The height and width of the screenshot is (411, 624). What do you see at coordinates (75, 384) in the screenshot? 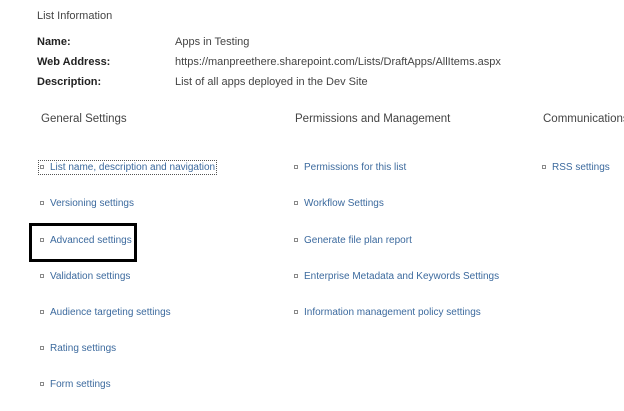
I see `form-settings-link: Form settings` at bounding box center [75, 384].